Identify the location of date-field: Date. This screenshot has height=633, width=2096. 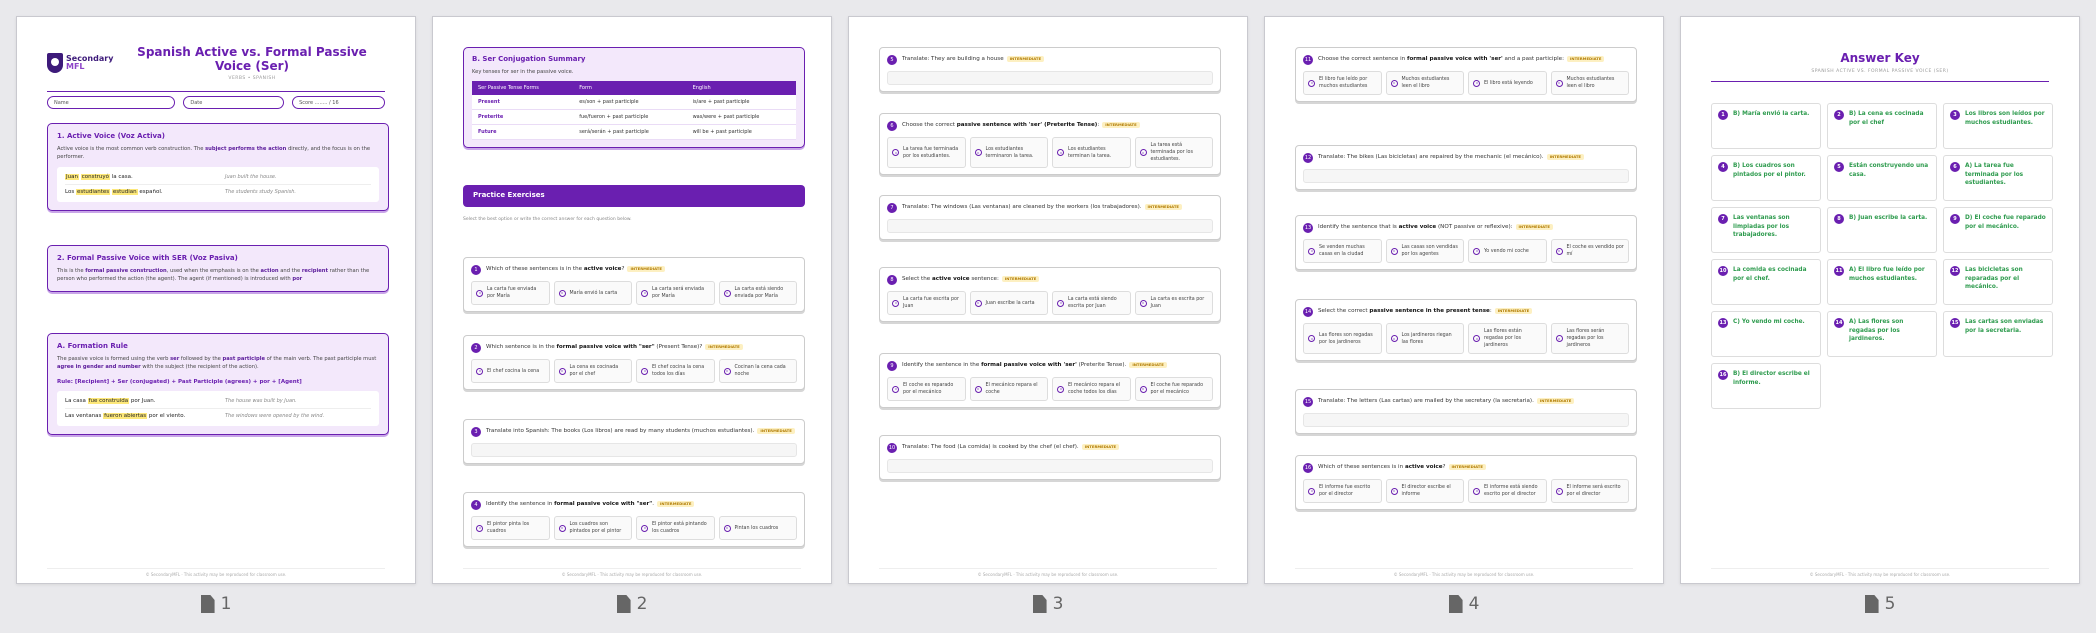
(234, 102).